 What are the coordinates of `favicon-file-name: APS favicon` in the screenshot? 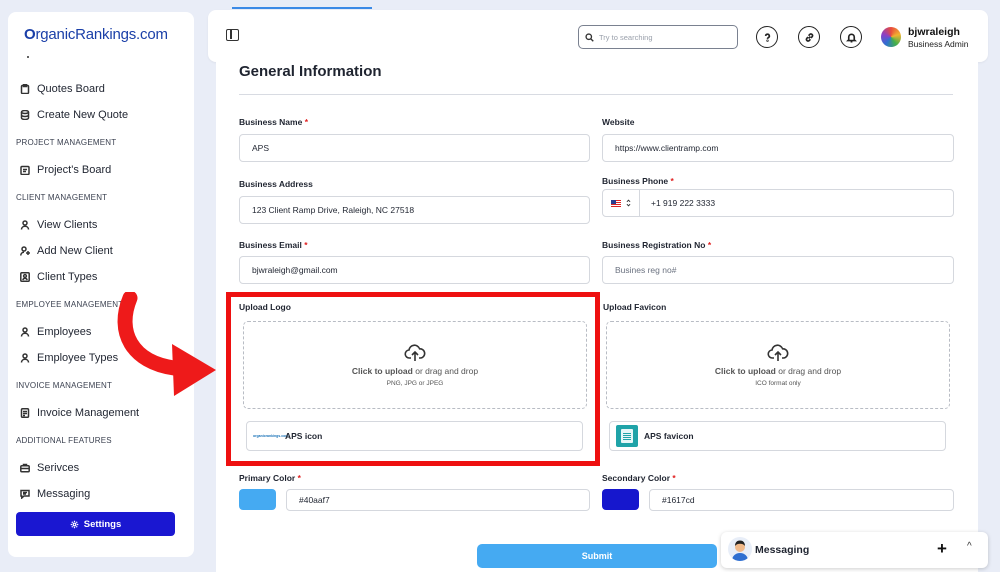 It's located at (669, 436).